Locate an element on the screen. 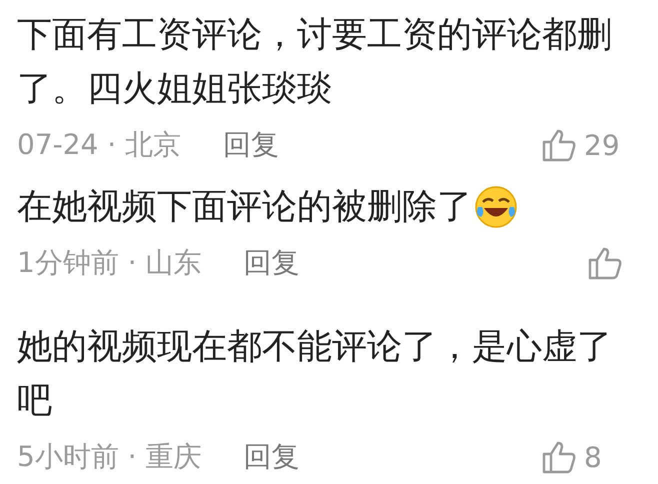  comment-time-location: 5小时前 · 重庆 is located at coordinates (109, 457).